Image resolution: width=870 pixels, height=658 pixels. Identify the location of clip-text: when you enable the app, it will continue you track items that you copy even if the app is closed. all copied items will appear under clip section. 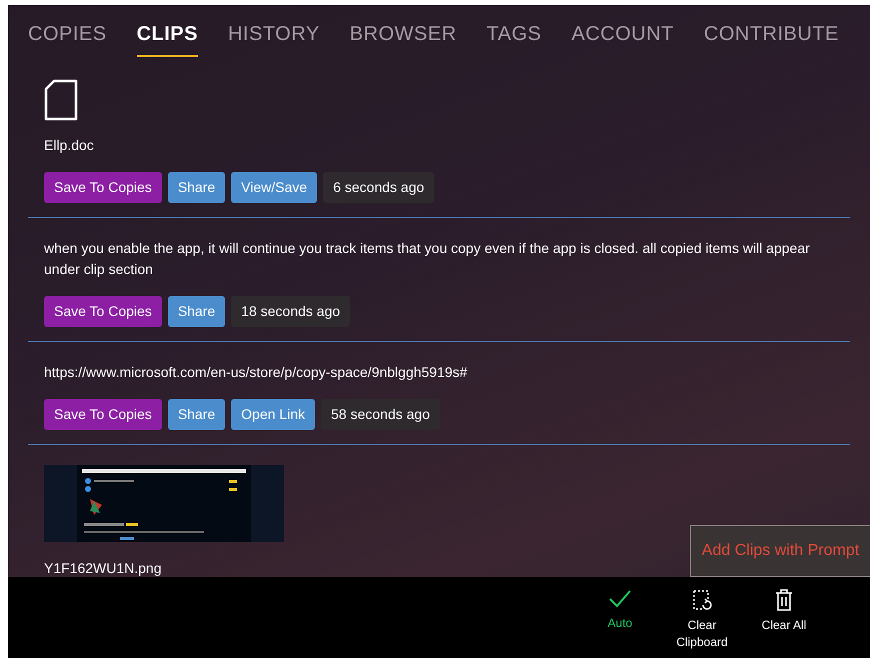
(427, 259).